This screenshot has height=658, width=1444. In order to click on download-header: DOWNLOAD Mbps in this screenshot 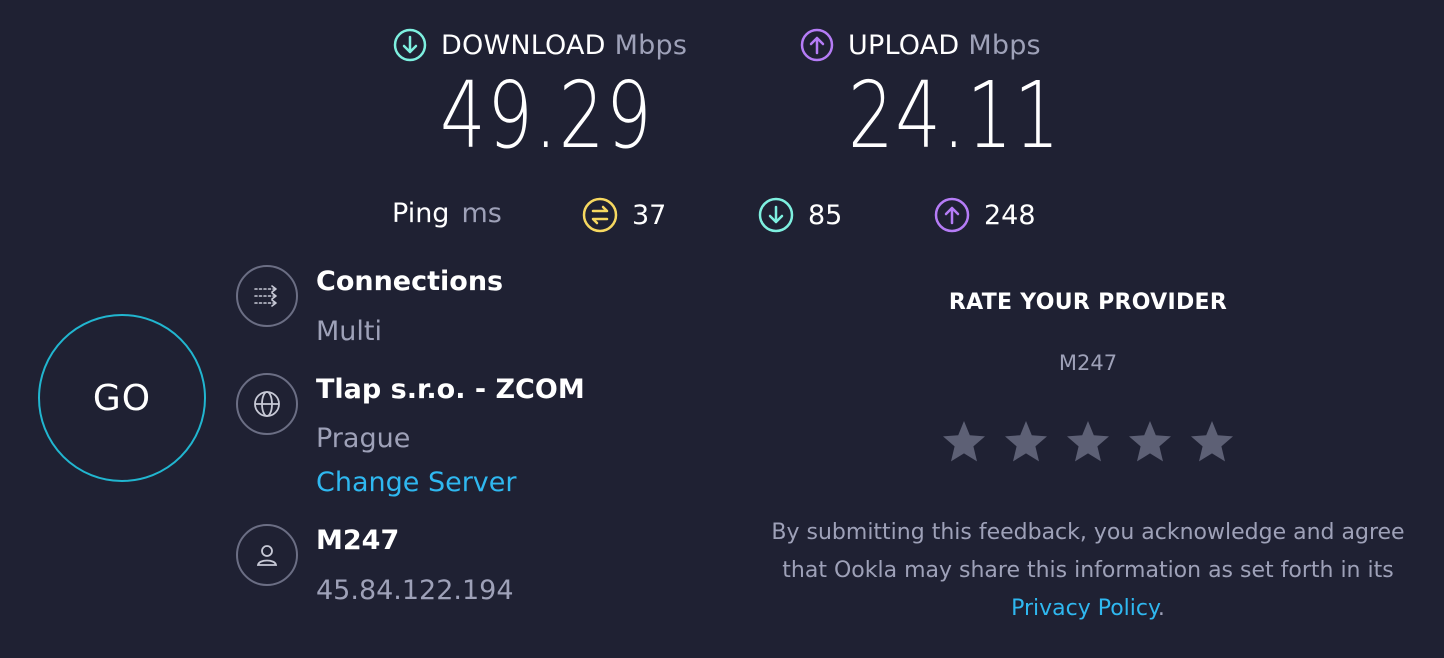, I will do `click(540, 45)`.